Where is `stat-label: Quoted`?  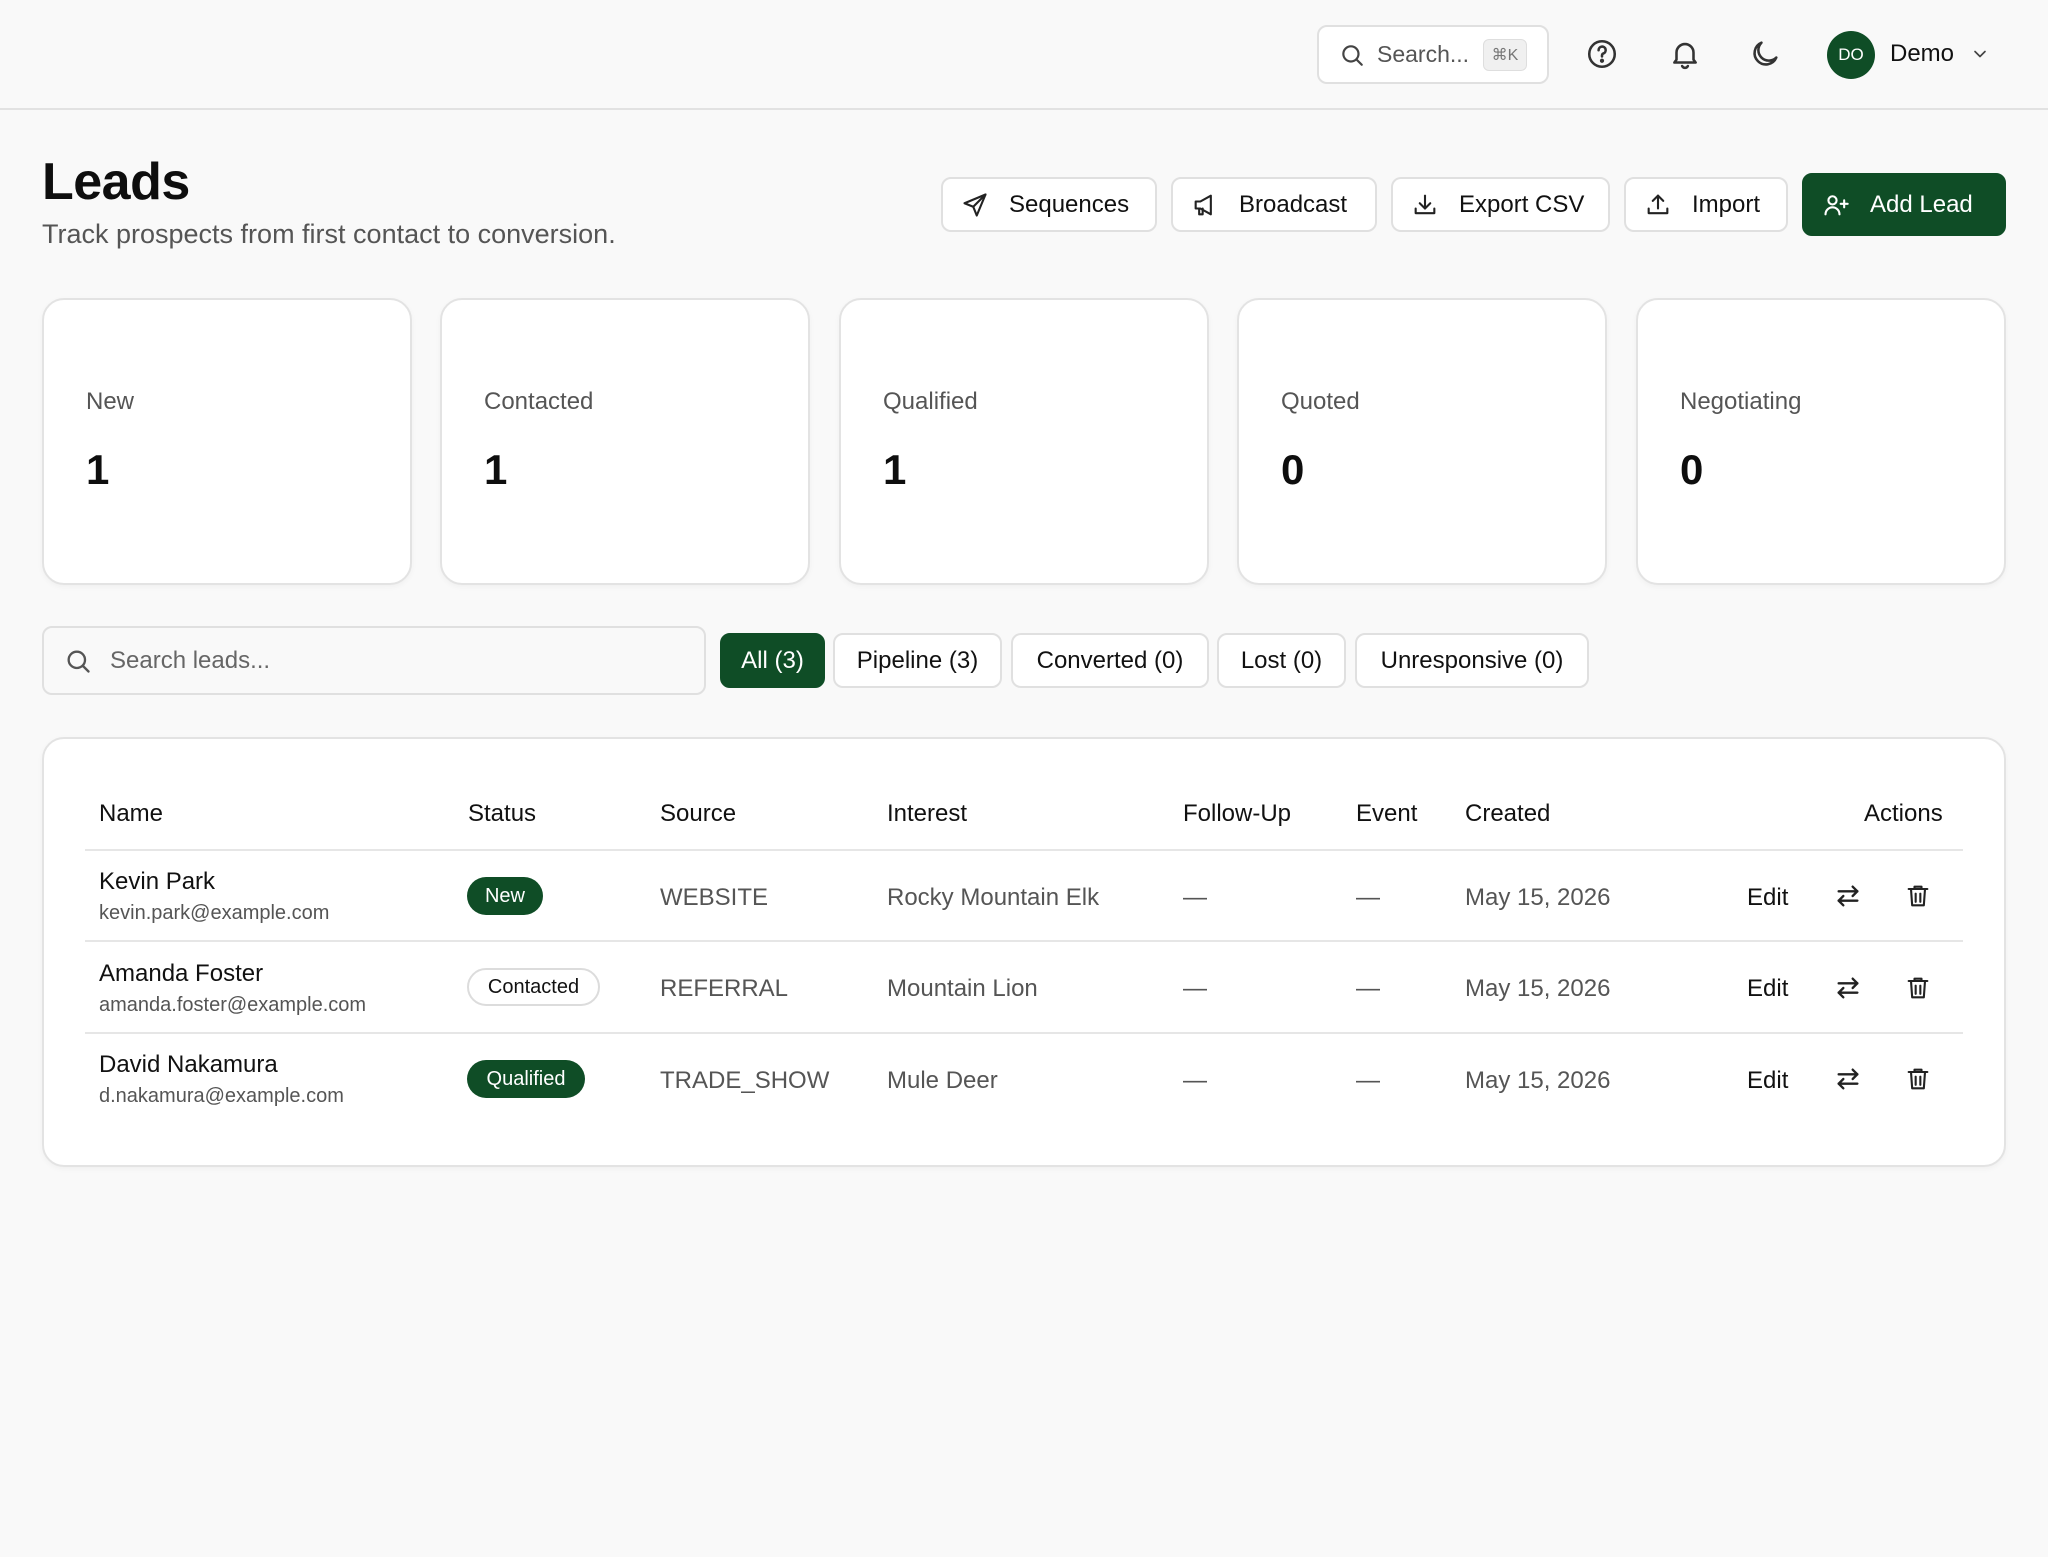 stat-label: Quoted is located at coordinates (1320, 401).